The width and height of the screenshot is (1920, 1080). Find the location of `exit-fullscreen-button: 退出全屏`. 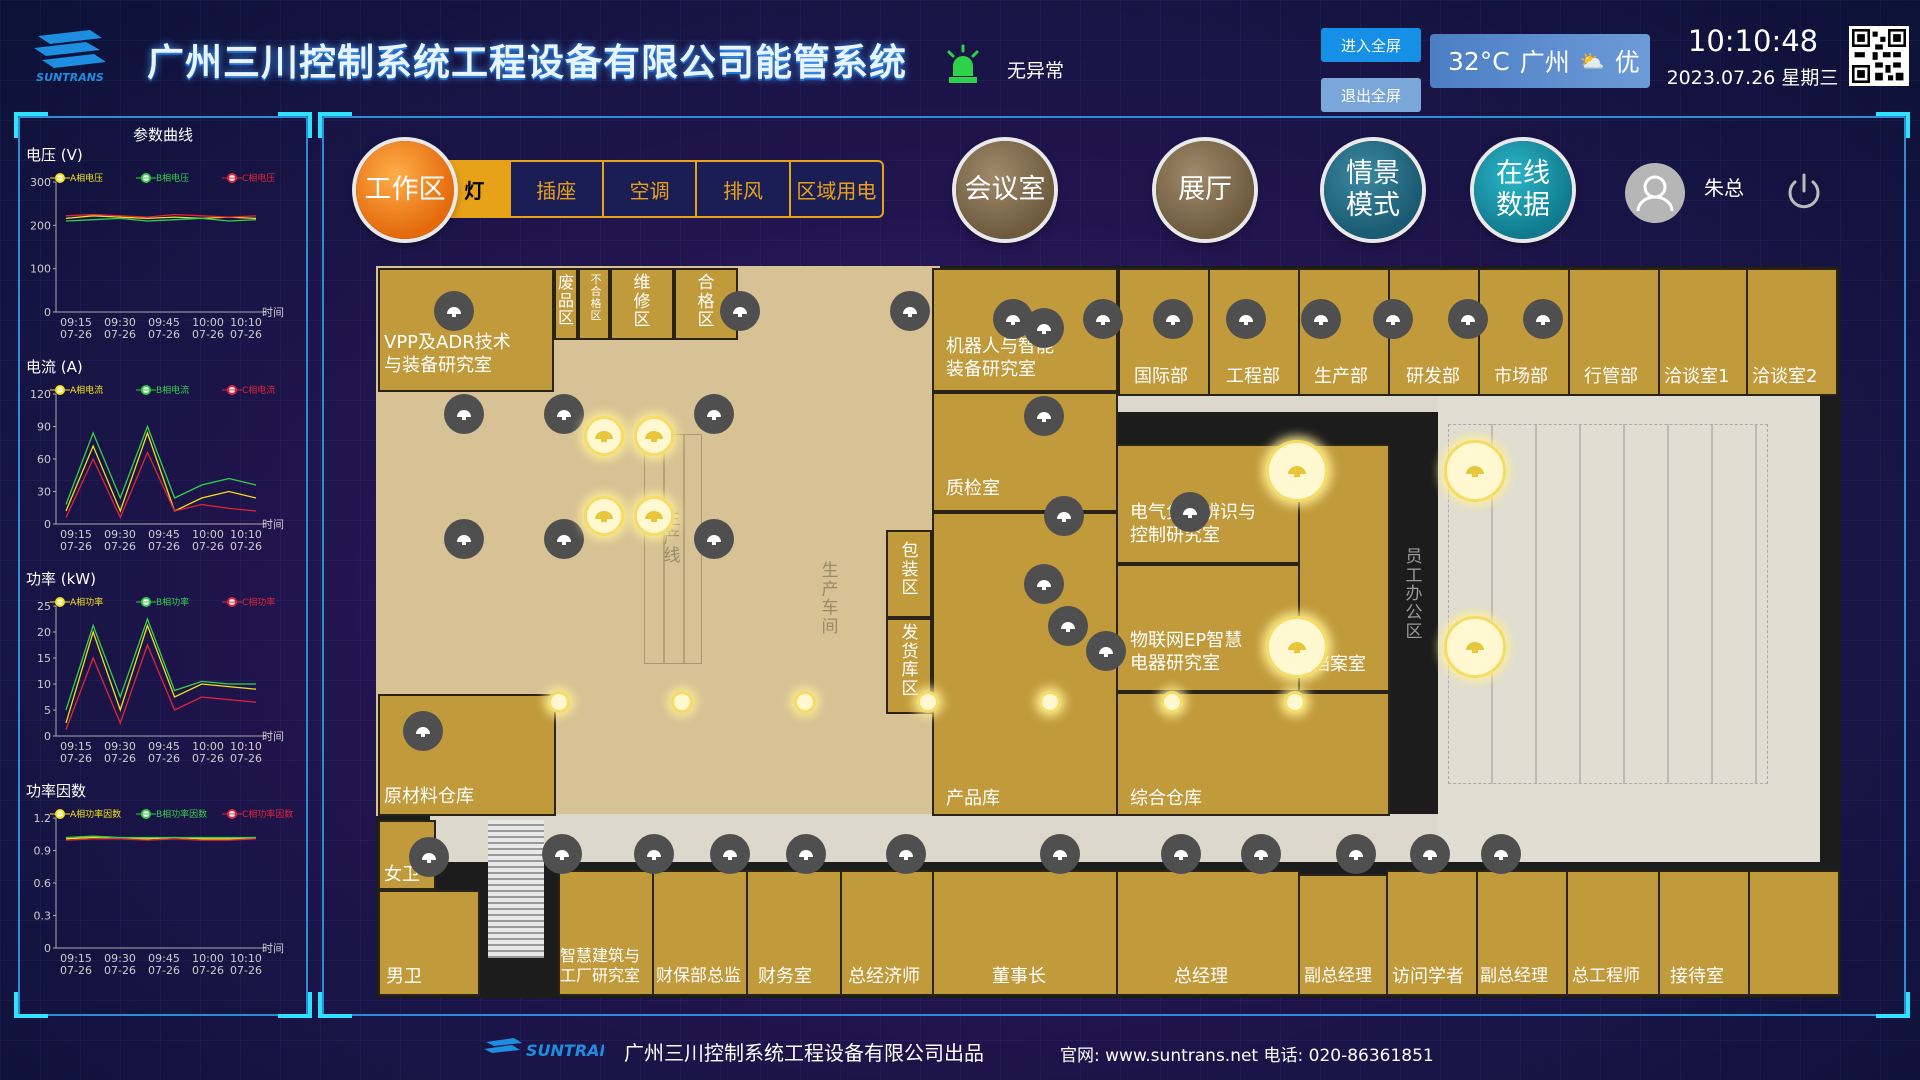

exit-fullscreen-button: 退出全屏 is located at coordinates (1371, 95).